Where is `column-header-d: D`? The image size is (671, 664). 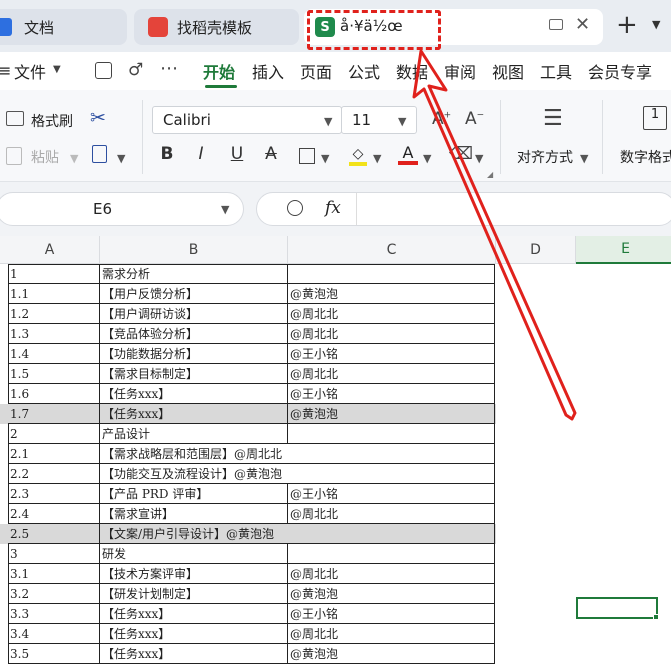 column-header-d: D is located at coordinates (536, 250).